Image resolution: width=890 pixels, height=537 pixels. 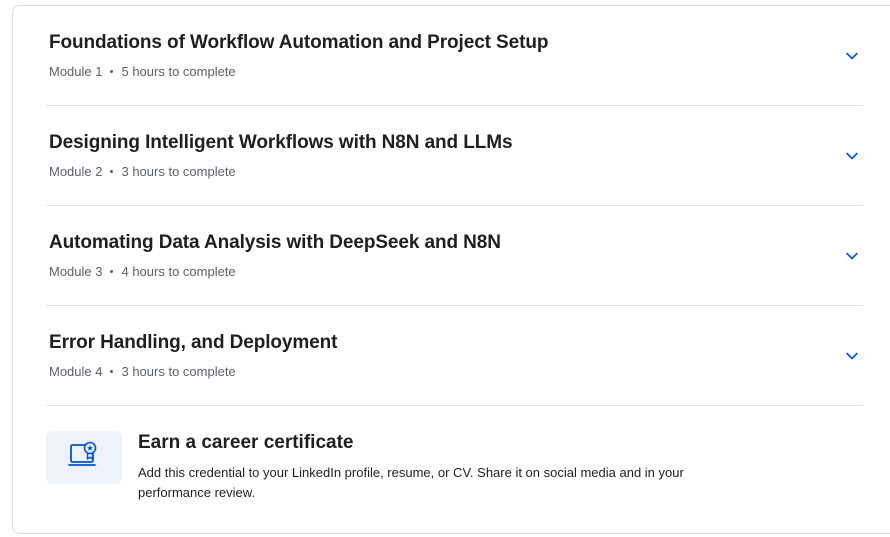 I want to click on module-title: Error Handling, and Deployment, so click(x=193, y=342).